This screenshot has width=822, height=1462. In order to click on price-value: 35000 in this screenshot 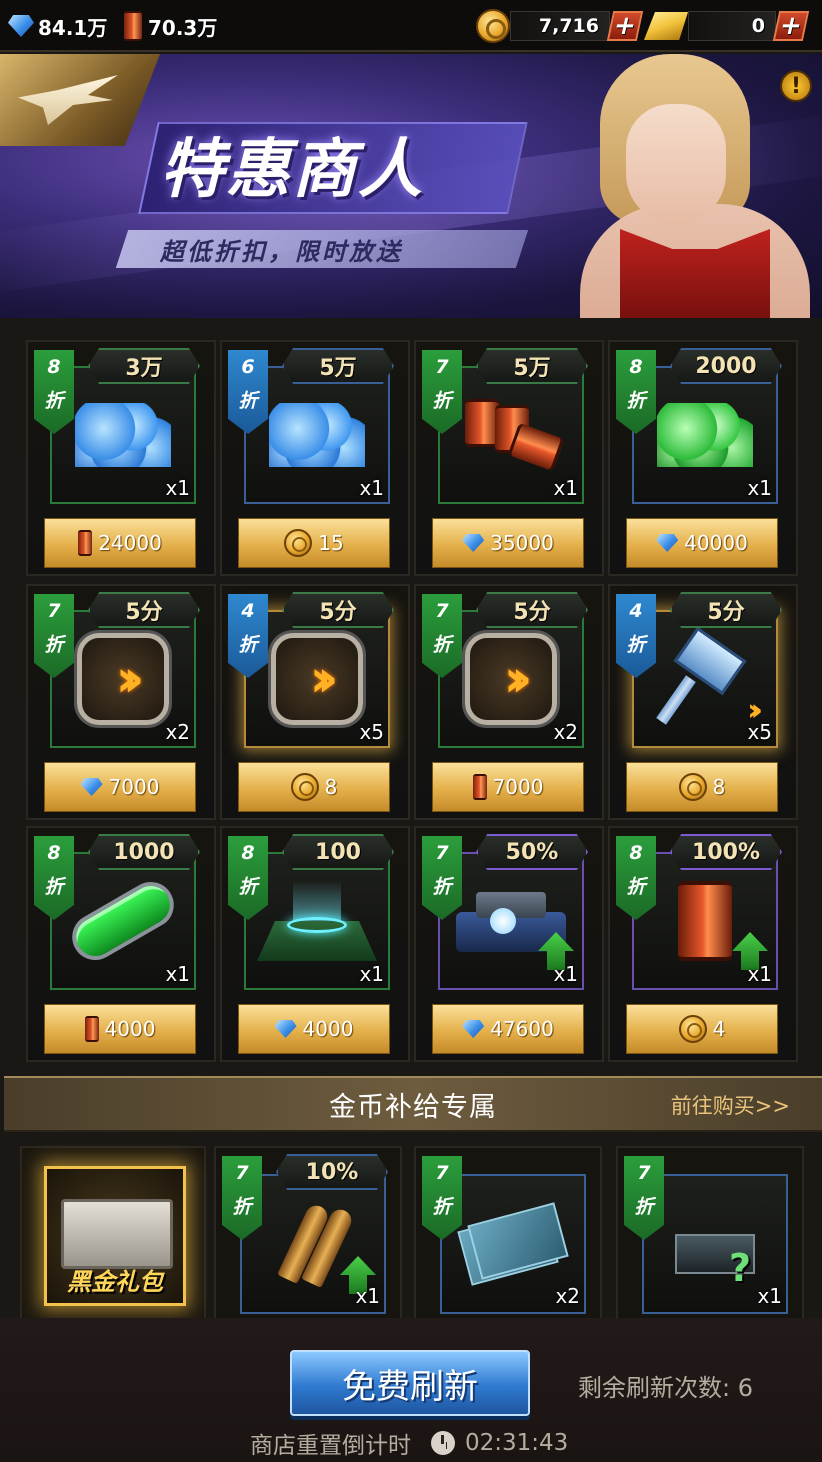, I will do `click(522, 543)`.